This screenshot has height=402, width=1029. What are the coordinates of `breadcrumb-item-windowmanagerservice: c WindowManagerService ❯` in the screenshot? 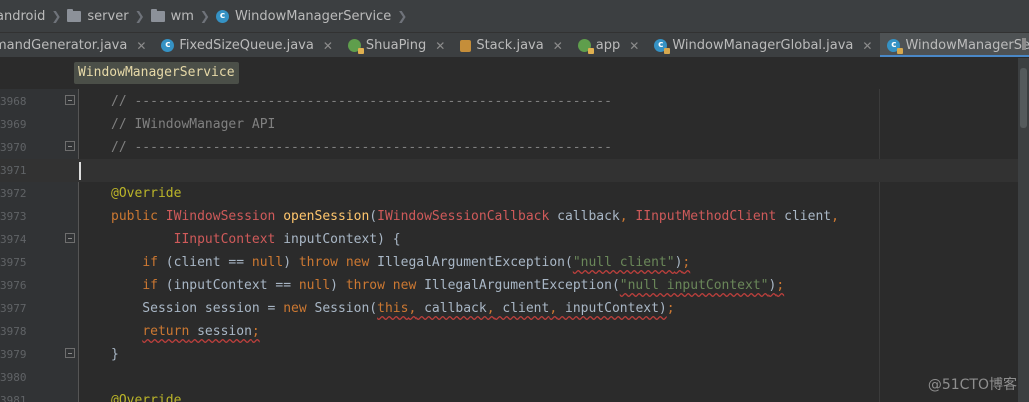 It's located at (314, 16).